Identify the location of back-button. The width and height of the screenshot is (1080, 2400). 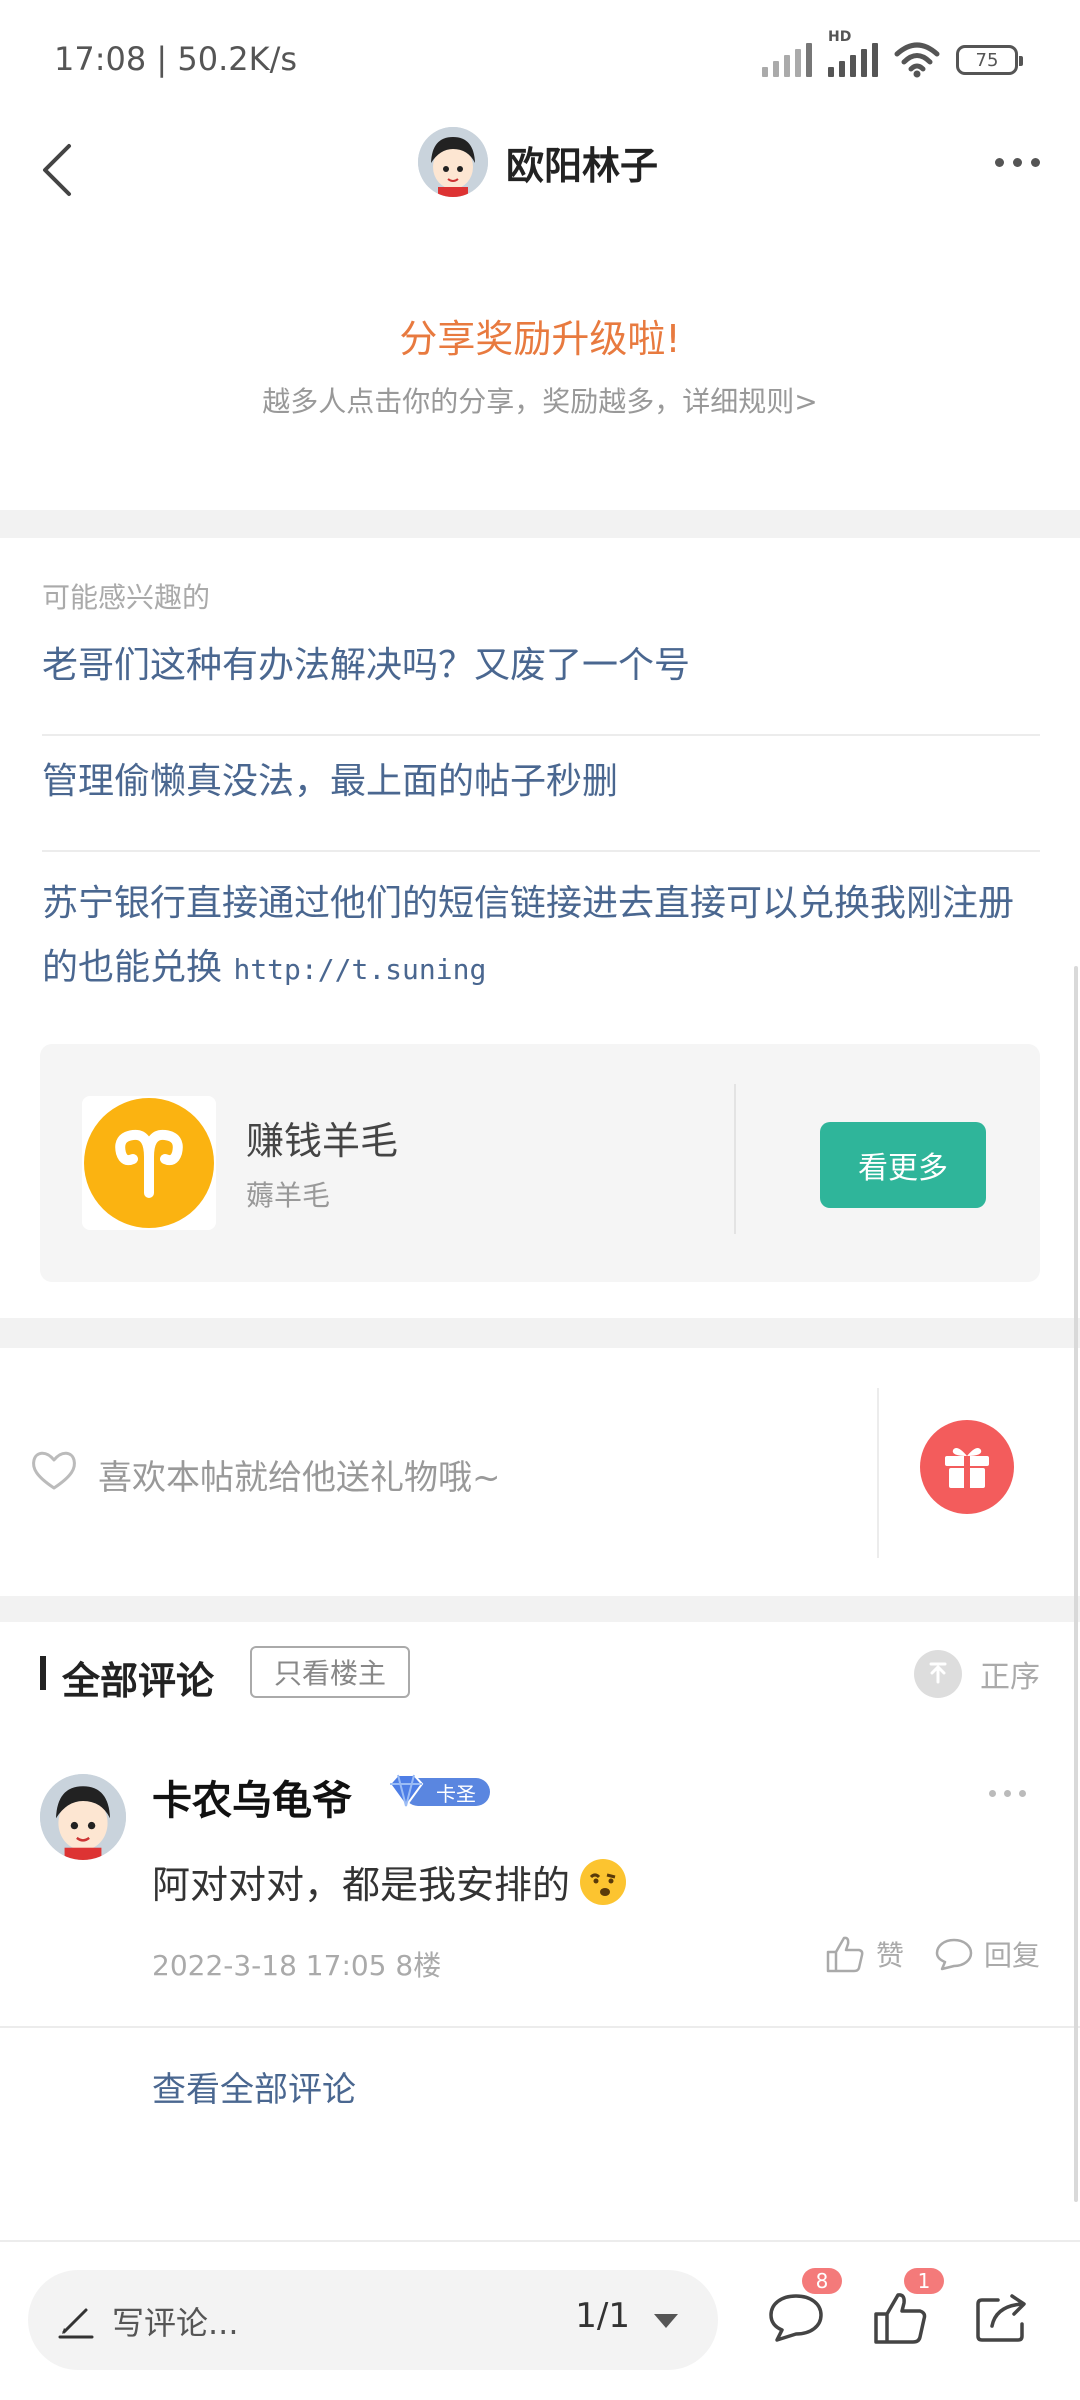
(57, 170).